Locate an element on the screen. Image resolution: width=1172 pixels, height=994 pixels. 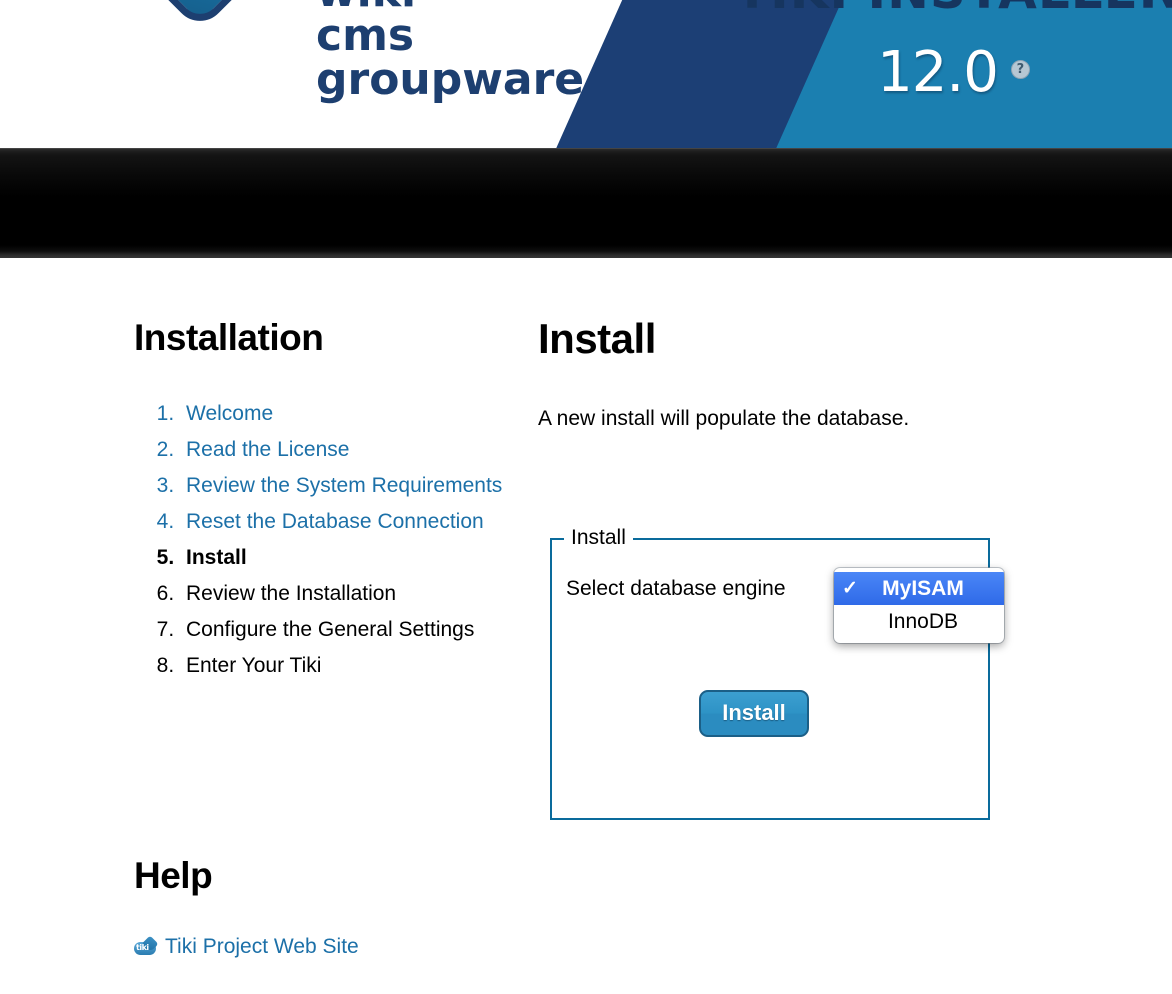
sidebar-item-read-the-license: Read the License is located at coordinates (342, 450).